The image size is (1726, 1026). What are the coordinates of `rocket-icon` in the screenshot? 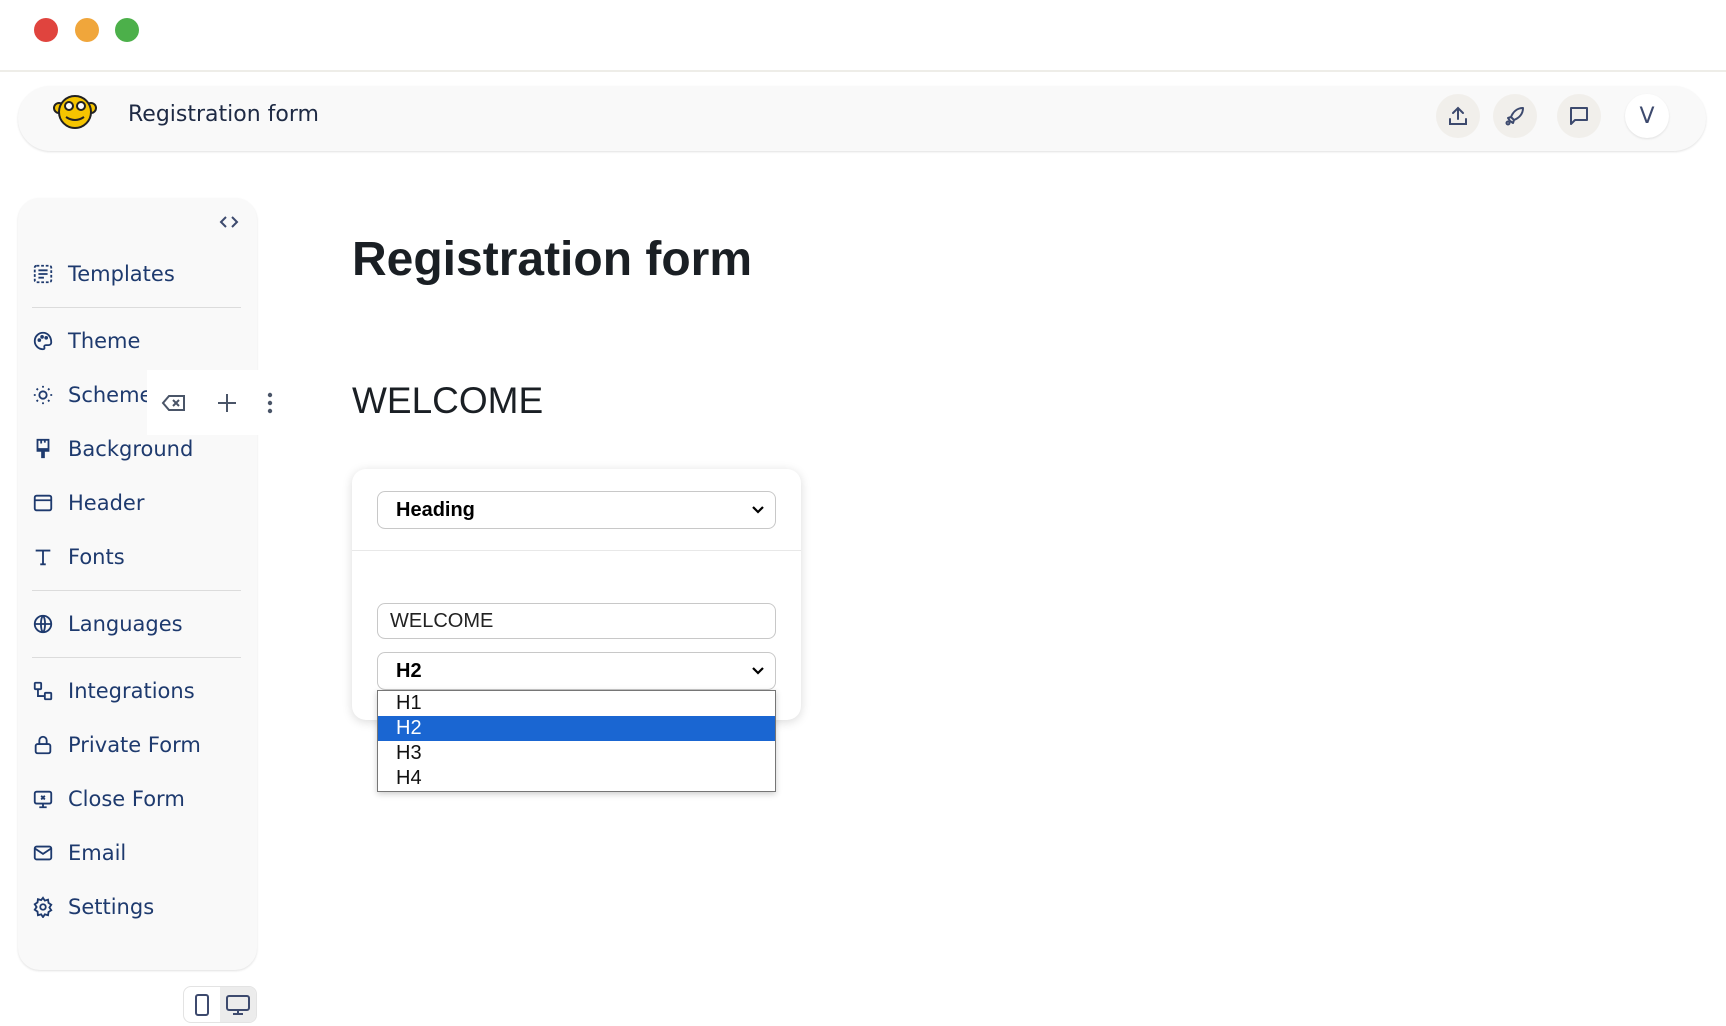 It's located at (1514, 116).